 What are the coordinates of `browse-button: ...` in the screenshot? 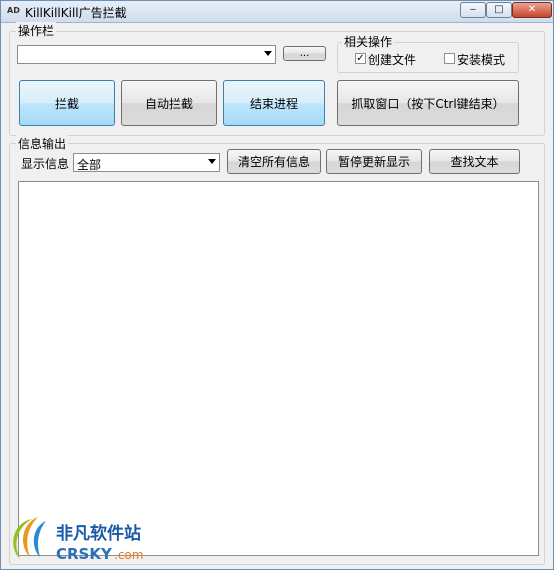 It's located at (304, 53).